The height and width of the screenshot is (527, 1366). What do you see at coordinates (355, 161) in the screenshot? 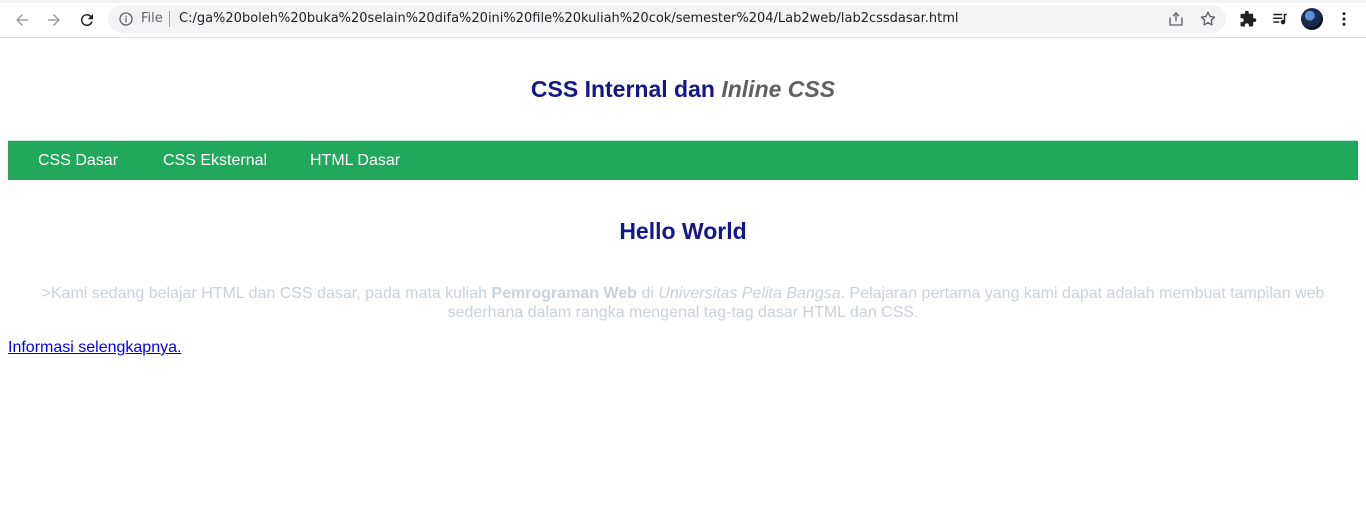
I see `nav-link-html-dasar: HTML Dasar` at bounding box center [355, 161].